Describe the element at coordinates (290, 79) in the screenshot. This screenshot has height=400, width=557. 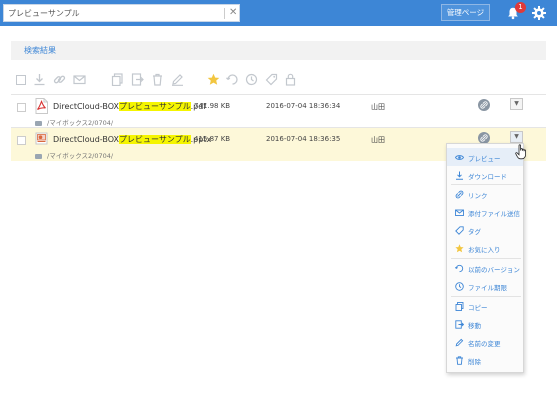
I see `lock-icon` at that location.